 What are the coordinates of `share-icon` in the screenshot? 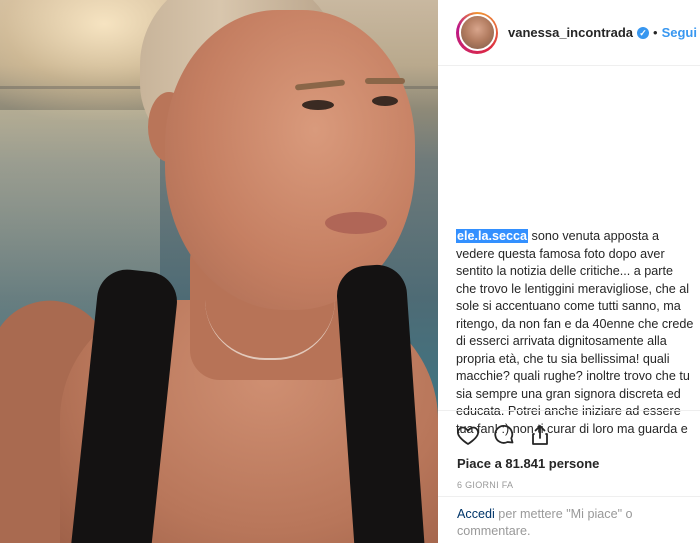 It's located at (540, 435).